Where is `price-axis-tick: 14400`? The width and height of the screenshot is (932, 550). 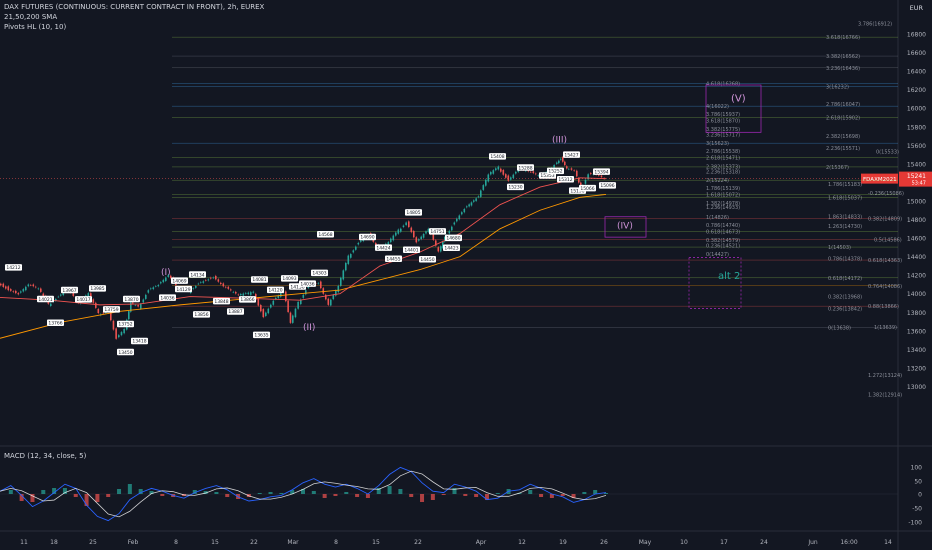 price-axis-tick: 14400 is located at coordinates (916, 257).